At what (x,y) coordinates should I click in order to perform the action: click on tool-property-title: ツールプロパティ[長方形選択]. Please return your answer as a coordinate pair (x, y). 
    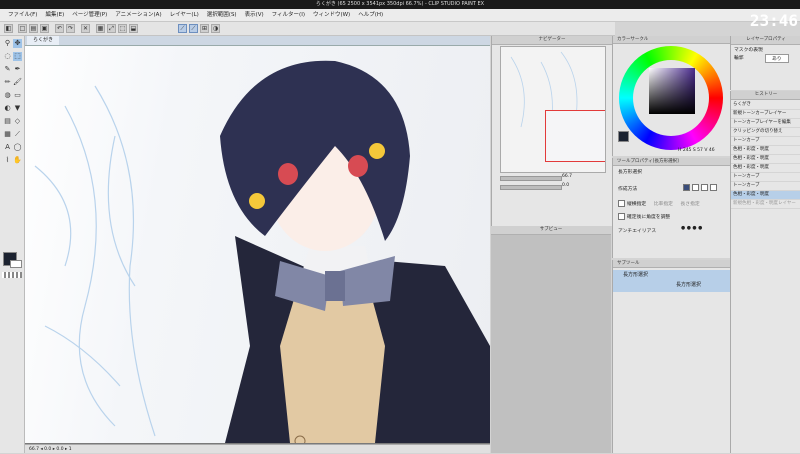
    Looking at the image, I should click on (672, 162).